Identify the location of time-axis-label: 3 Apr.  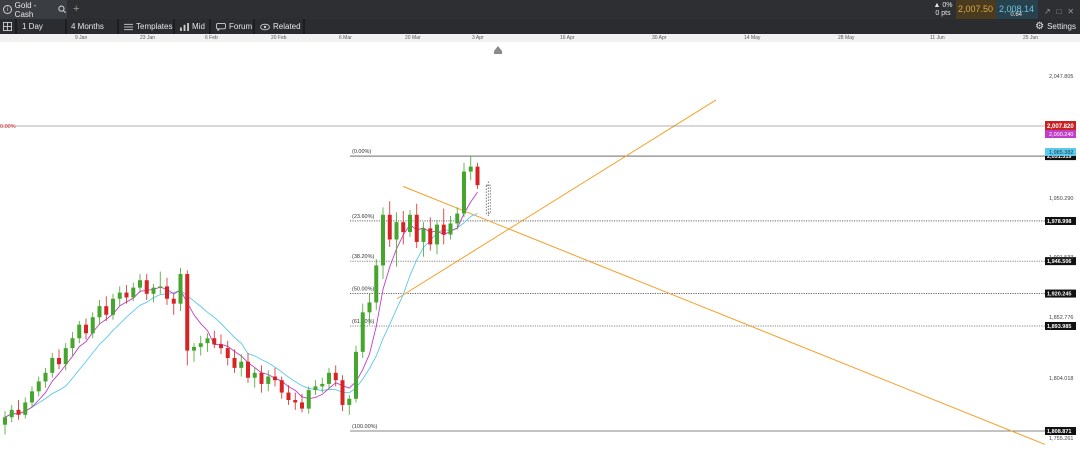
(478, 38).